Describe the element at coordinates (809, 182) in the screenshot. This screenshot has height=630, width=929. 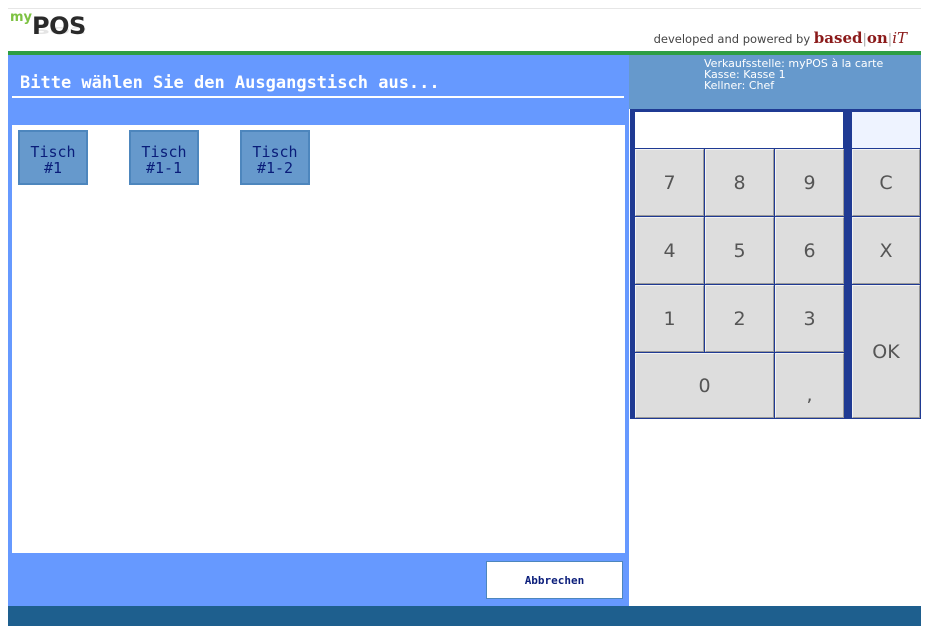
I see `key-9: 9` at that location.